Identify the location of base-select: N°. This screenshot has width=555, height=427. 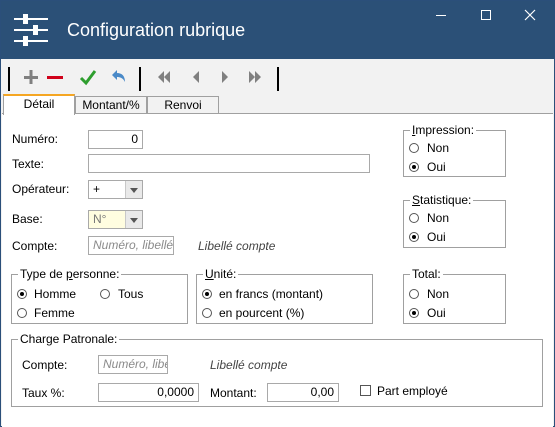
(115, 219).